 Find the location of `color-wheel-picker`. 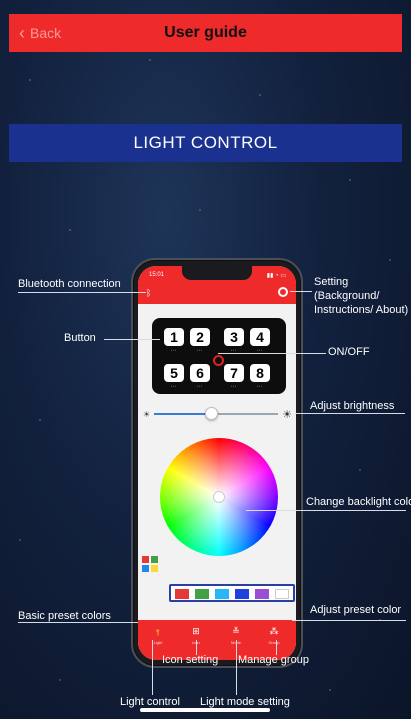

color-wheel-picker is located at coordinates (219, 497).